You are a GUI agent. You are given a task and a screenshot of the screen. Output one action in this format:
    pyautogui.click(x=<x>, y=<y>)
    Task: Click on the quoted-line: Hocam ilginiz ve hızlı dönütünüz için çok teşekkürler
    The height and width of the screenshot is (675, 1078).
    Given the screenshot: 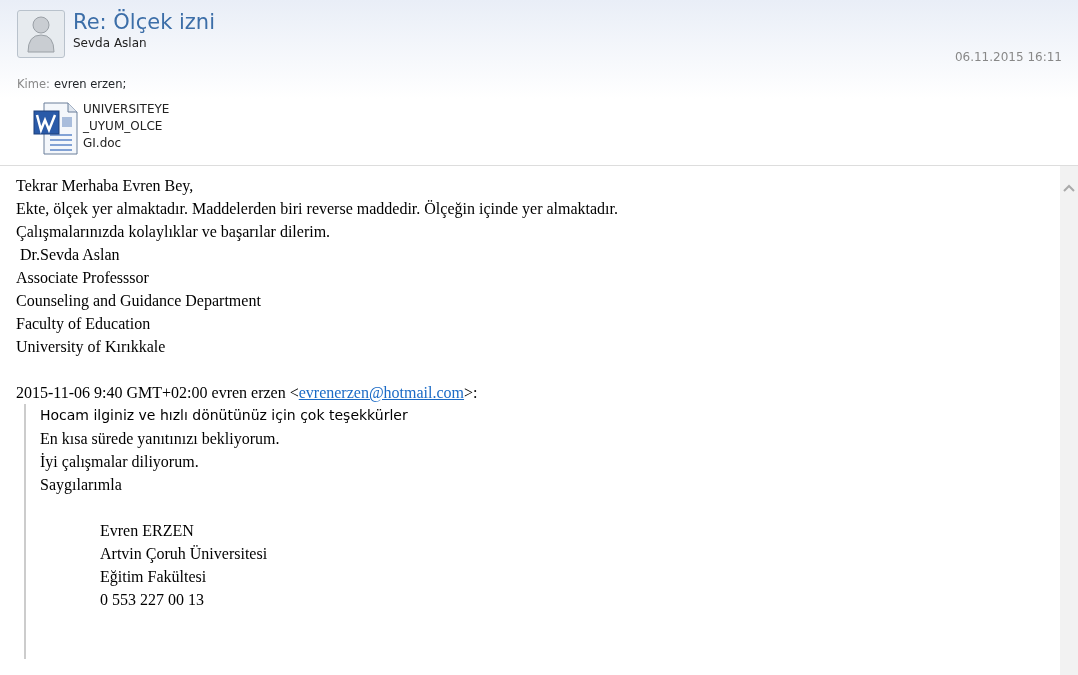 What is the action you would take?
    pyautogui.click(x=224, y=415)
    